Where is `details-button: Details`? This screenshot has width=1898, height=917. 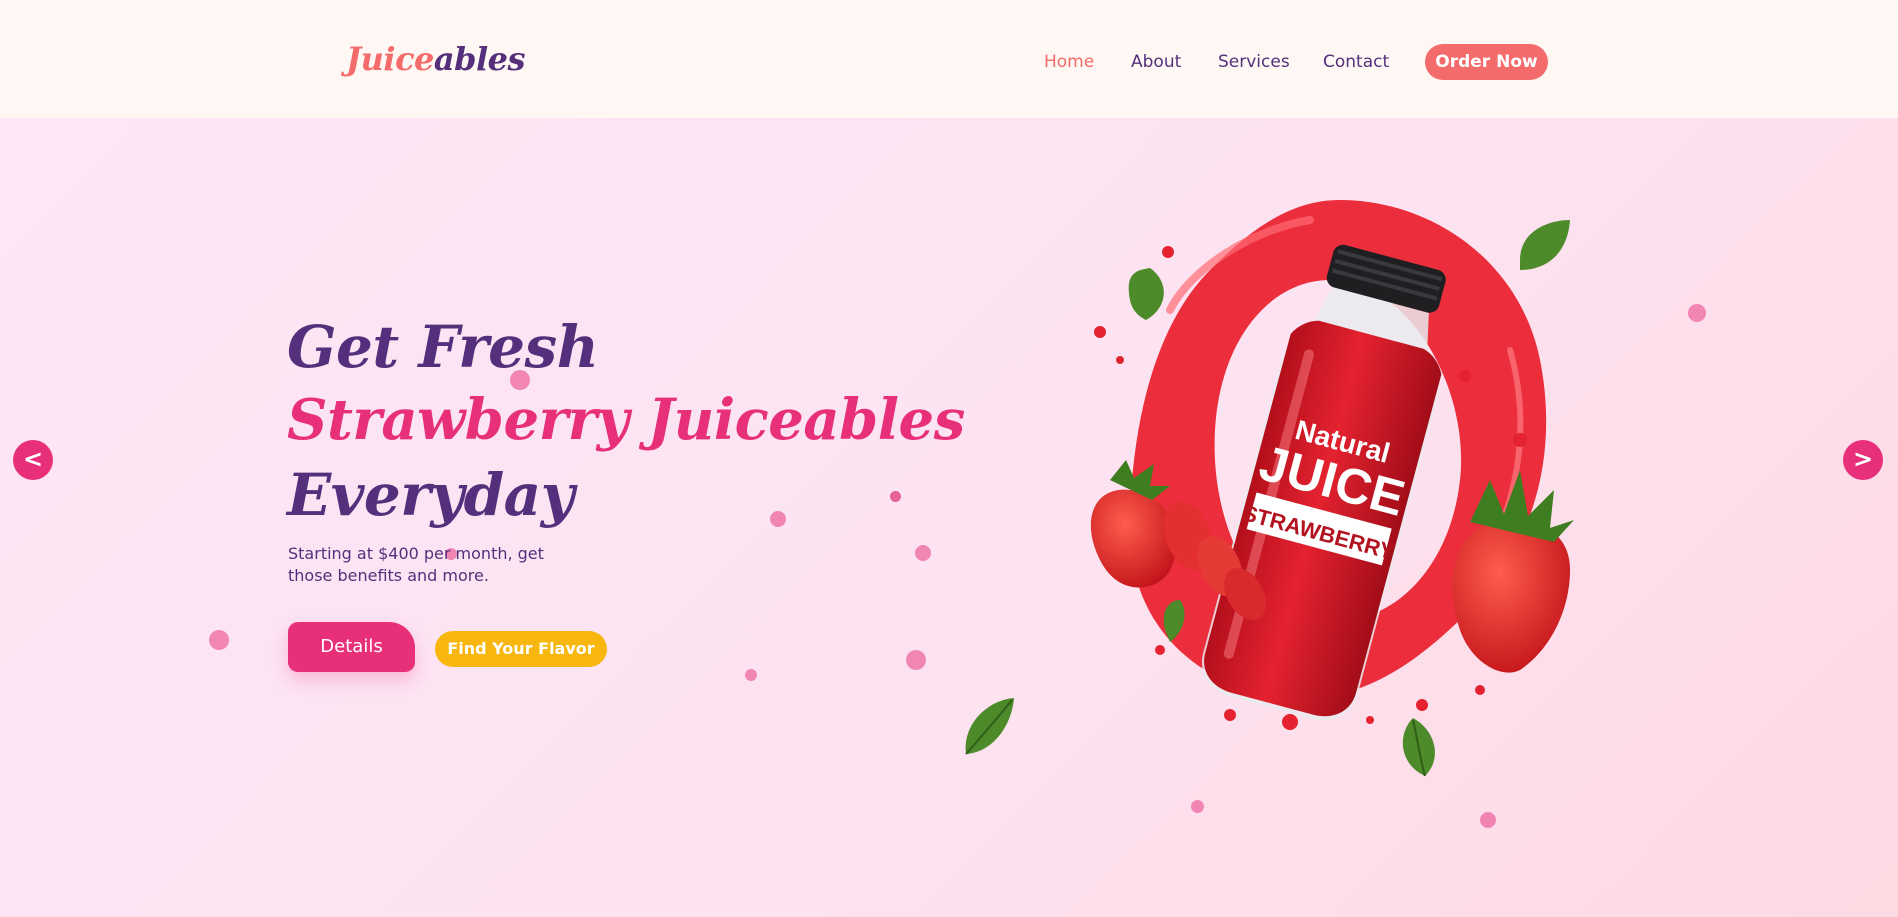 details-button: Details is located at coordinates (351, 647).